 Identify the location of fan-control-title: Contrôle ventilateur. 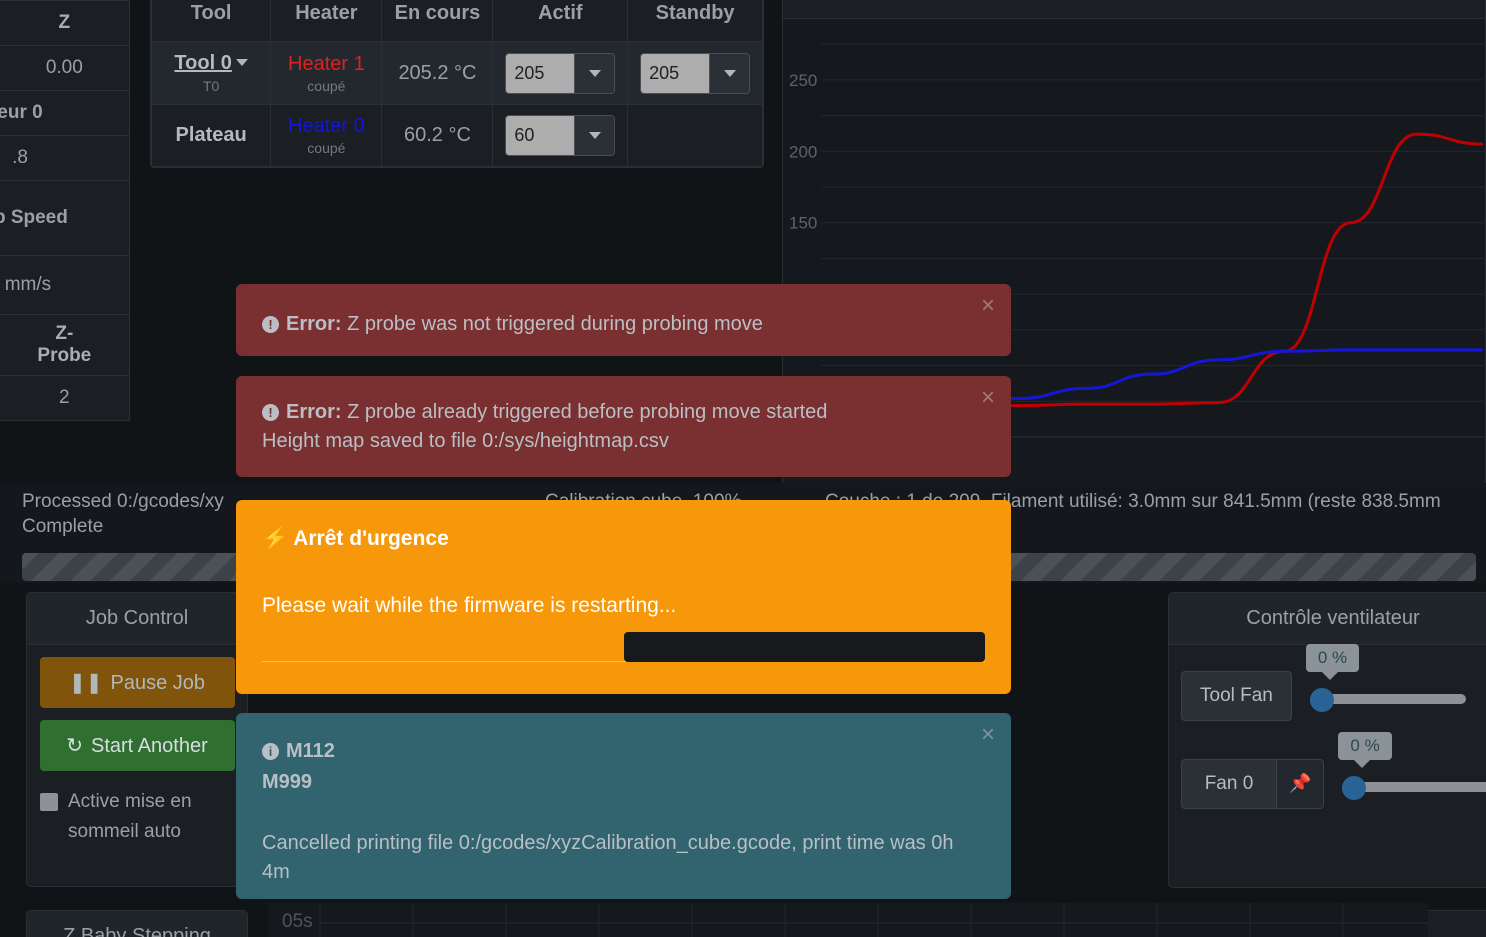
(1327, 619).